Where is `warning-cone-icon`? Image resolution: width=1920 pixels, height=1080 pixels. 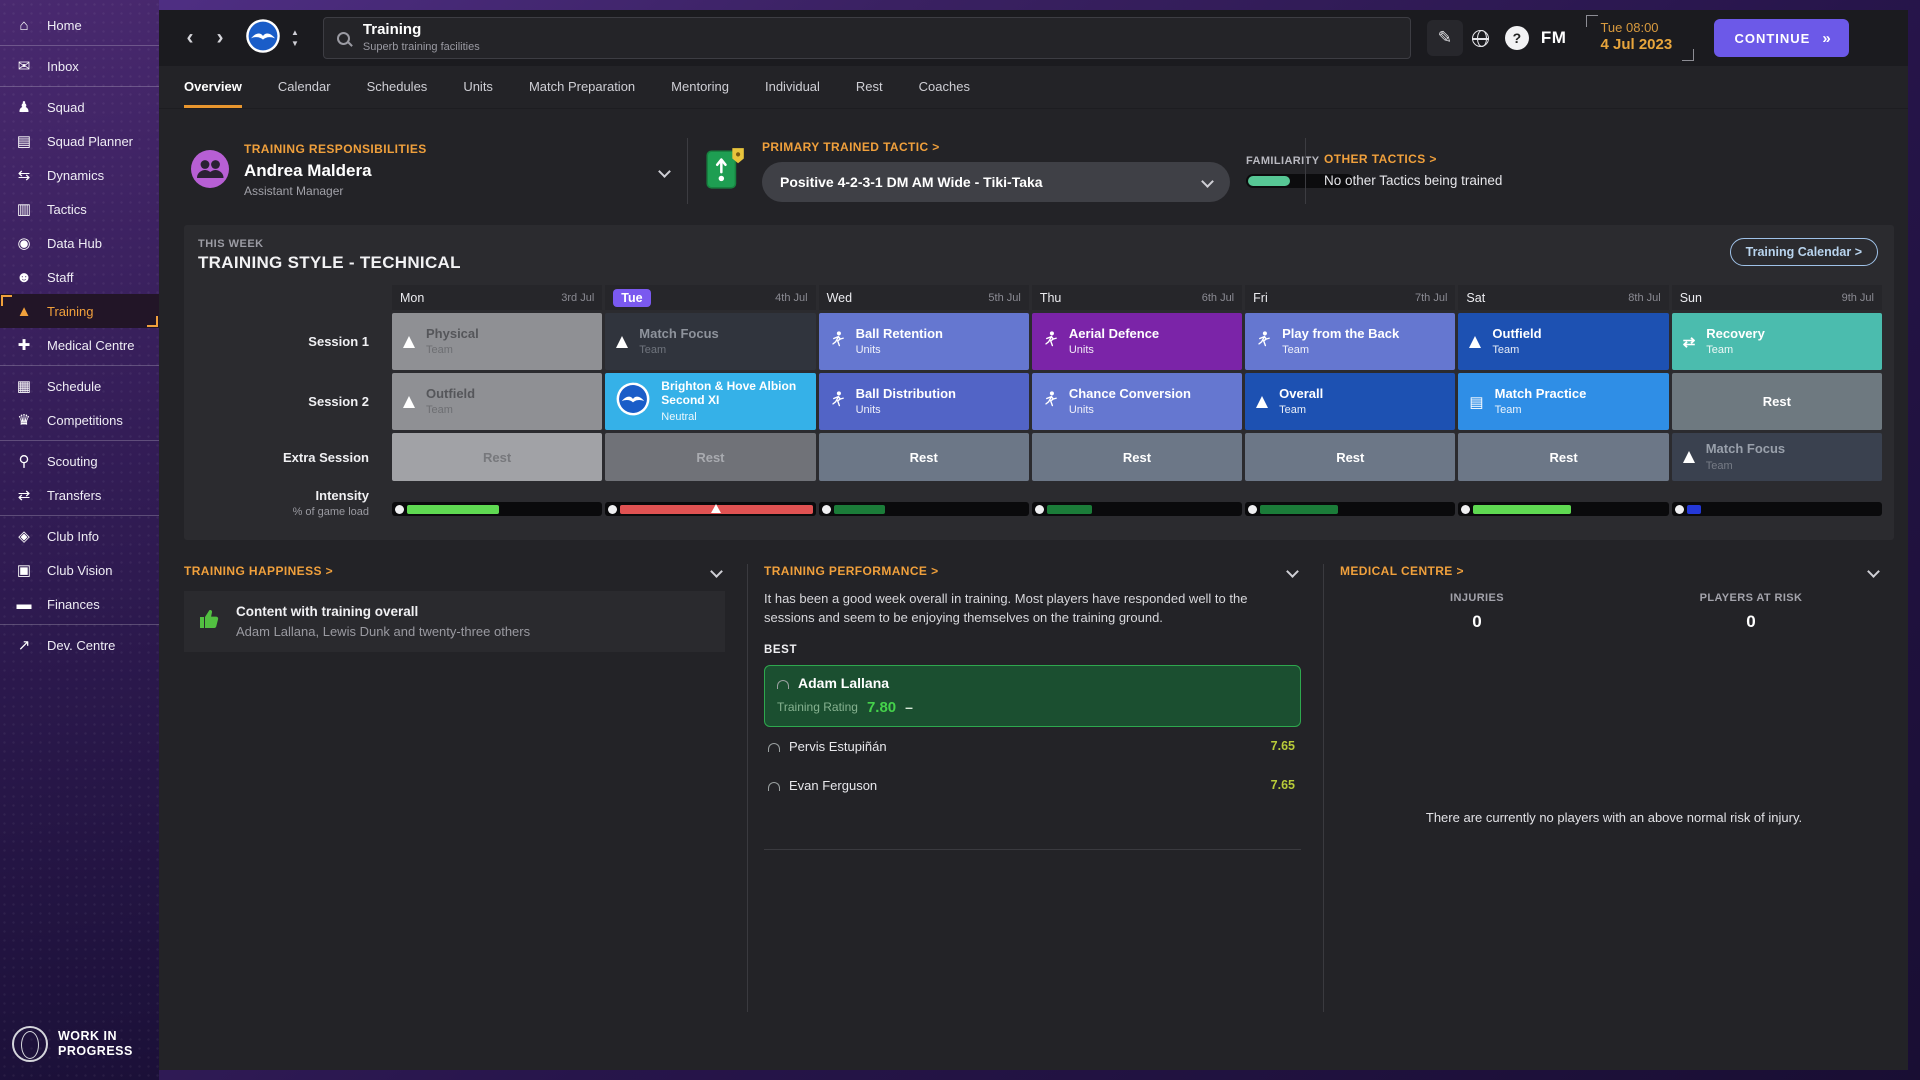
warning-cone-icon is located at coordinates (716, 509).